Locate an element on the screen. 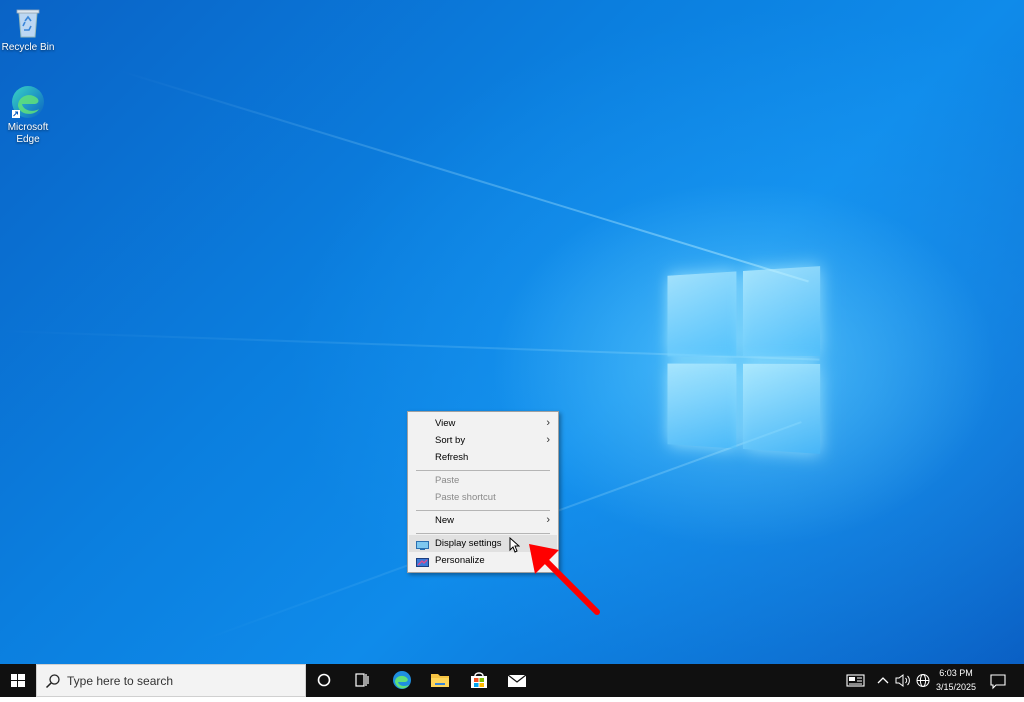 The height and width of the screenshot is (702, 1024). volume-button is located at coordinates (903, 680).